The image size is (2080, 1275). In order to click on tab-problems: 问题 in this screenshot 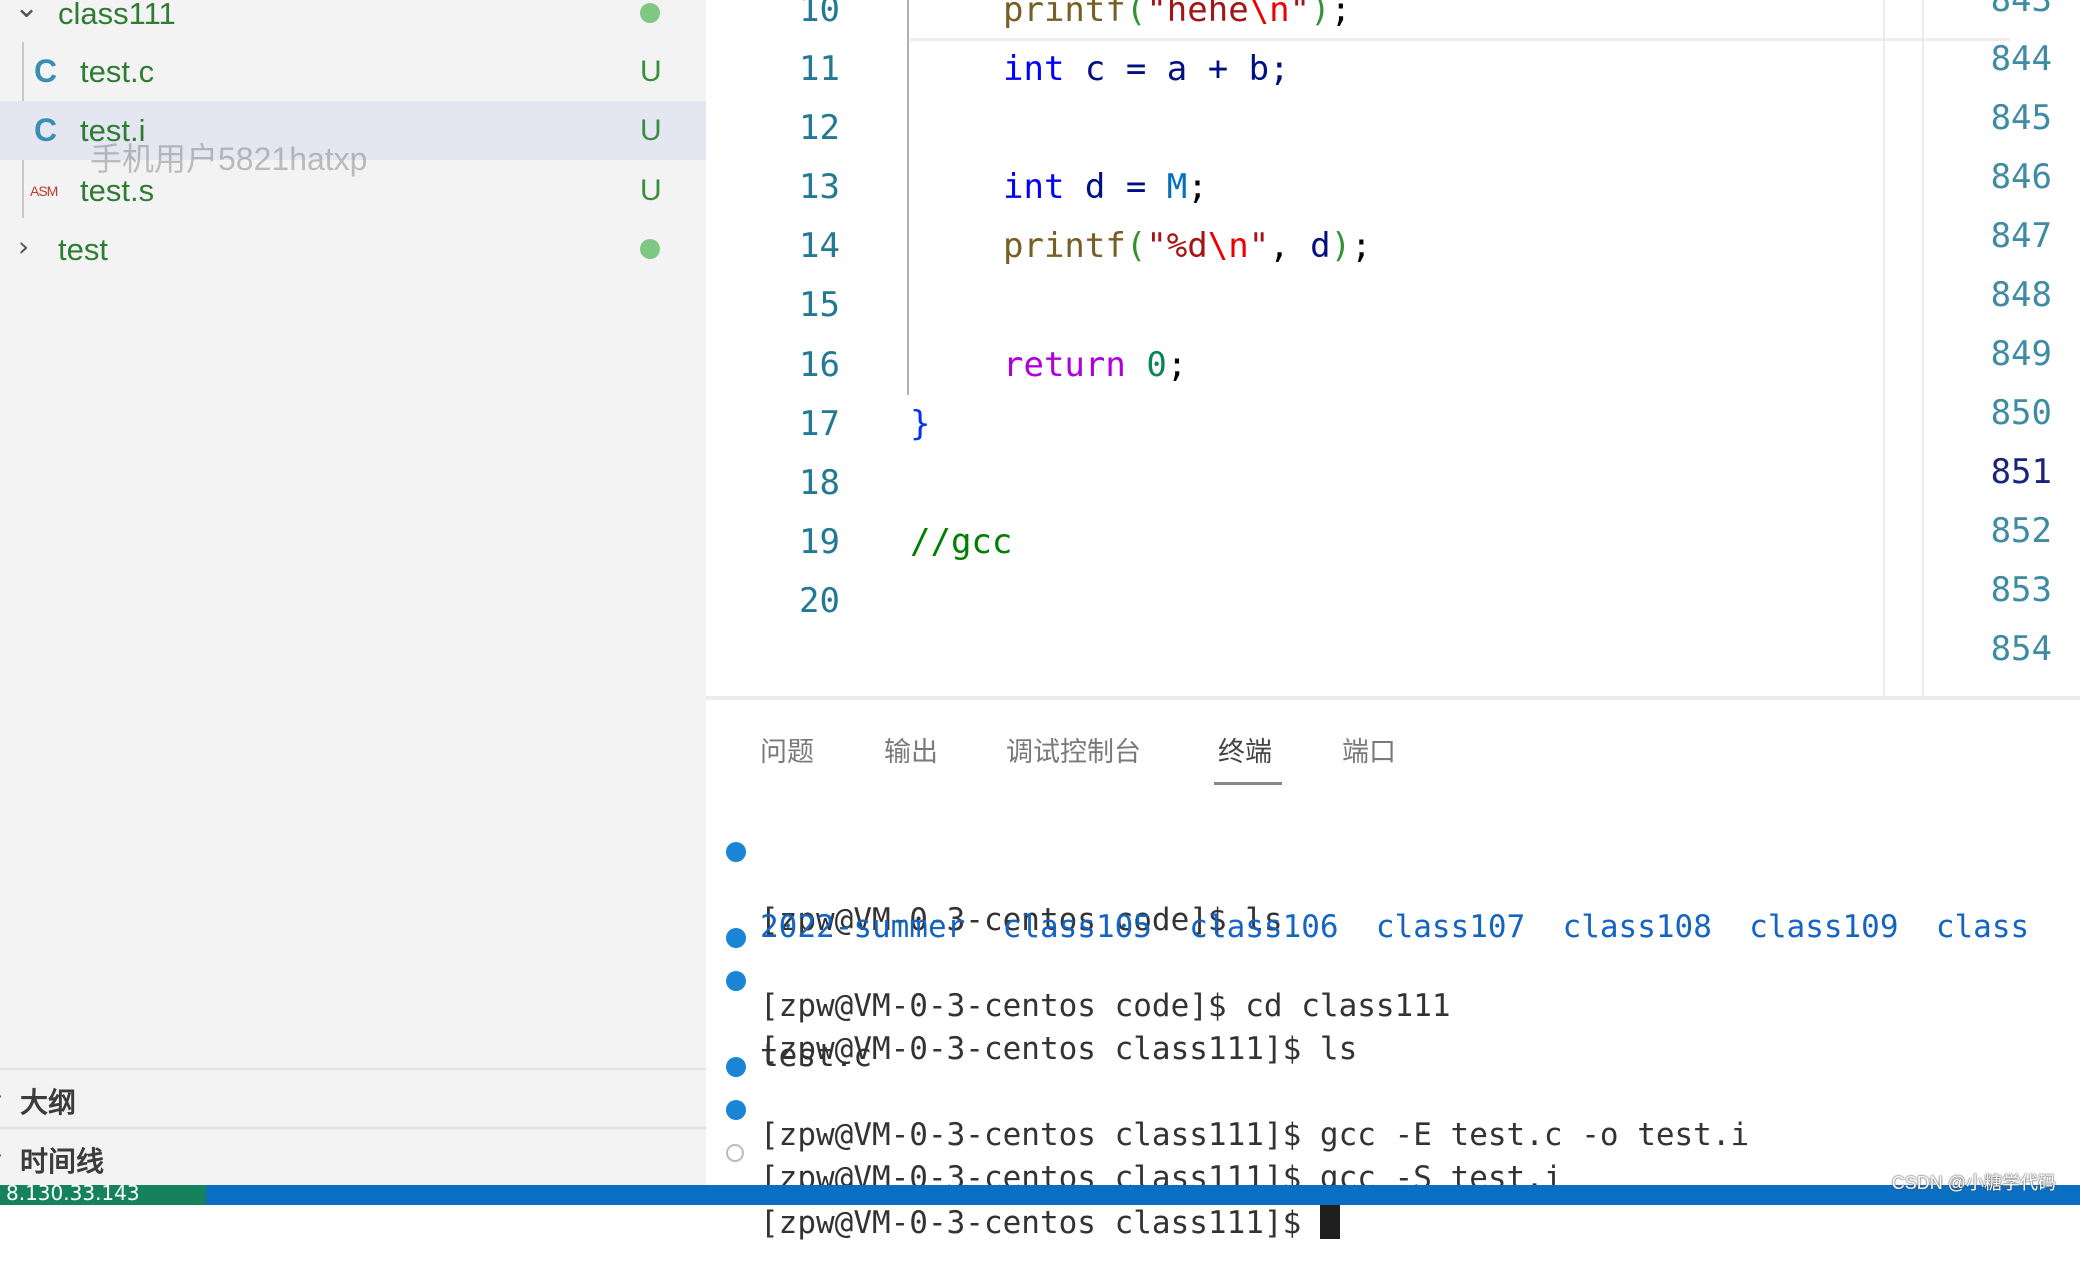, I will do `click(787, 749)`.